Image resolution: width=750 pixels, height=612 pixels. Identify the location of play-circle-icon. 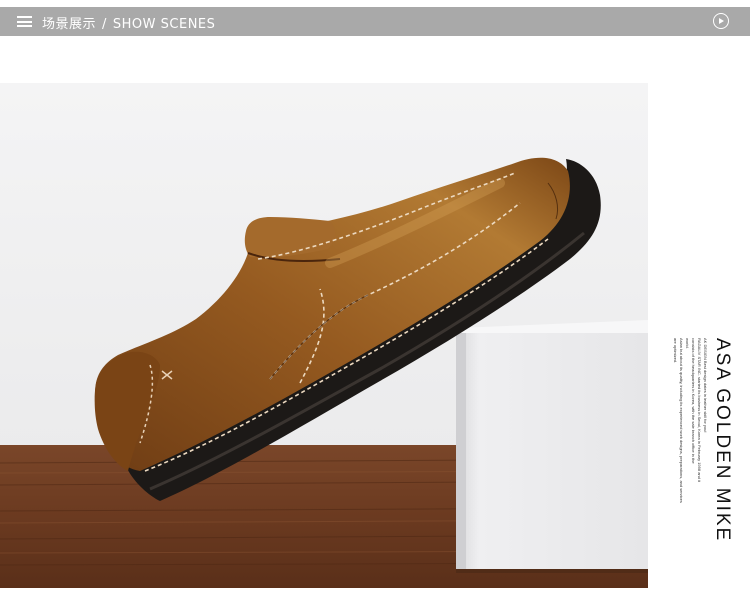
(721, 21).